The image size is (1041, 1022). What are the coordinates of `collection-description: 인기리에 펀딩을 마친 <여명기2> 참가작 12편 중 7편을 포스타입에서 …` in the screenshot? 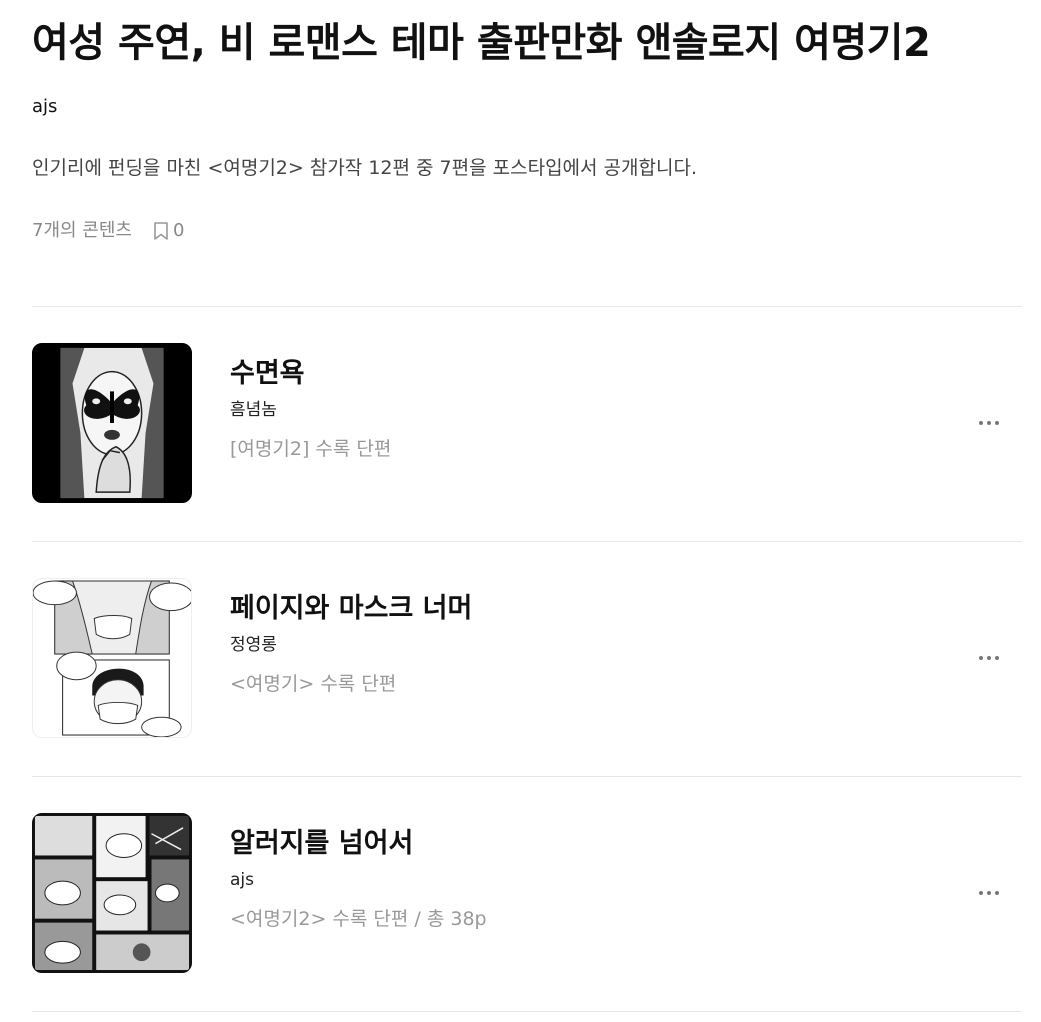 It's located at (364, 168).